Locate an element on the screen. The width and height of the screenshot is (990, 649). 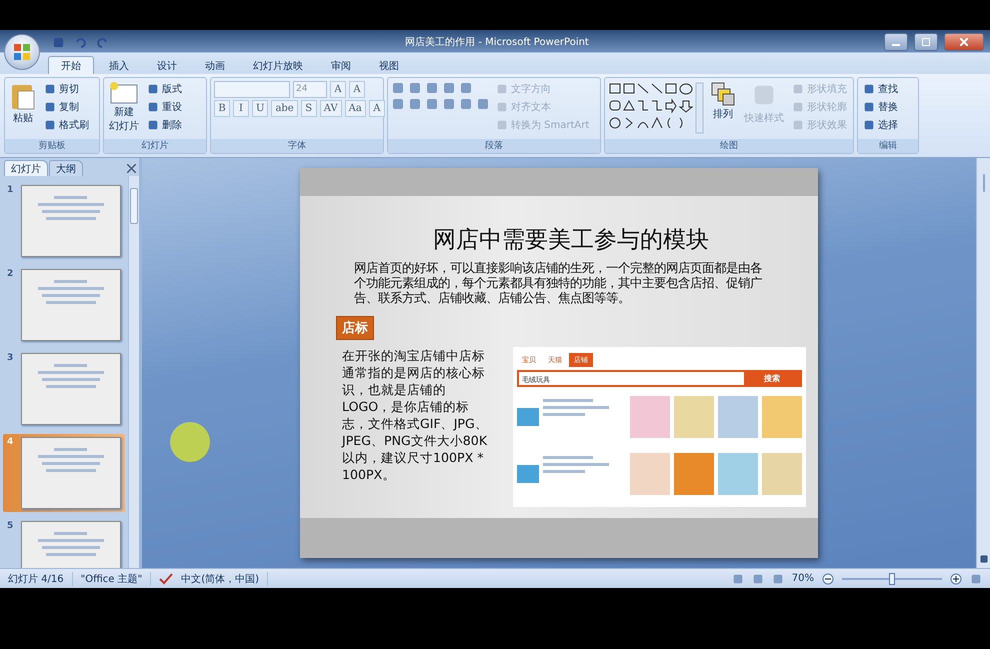
ribbon-command: 版式 is located at coordinates (164, 89).